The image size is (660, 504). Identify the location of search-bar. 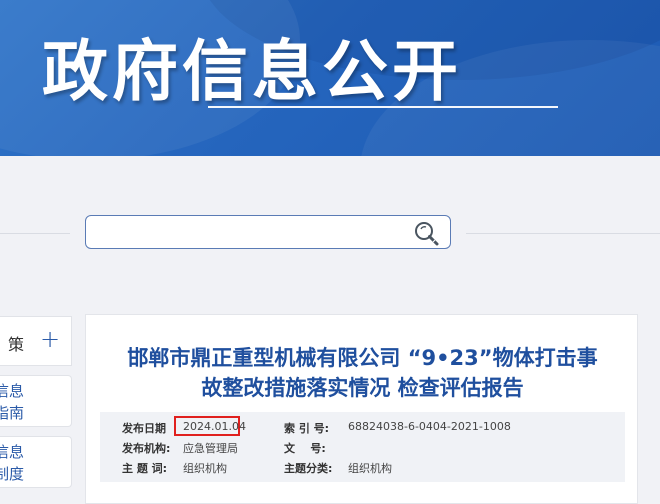
(268, 232).